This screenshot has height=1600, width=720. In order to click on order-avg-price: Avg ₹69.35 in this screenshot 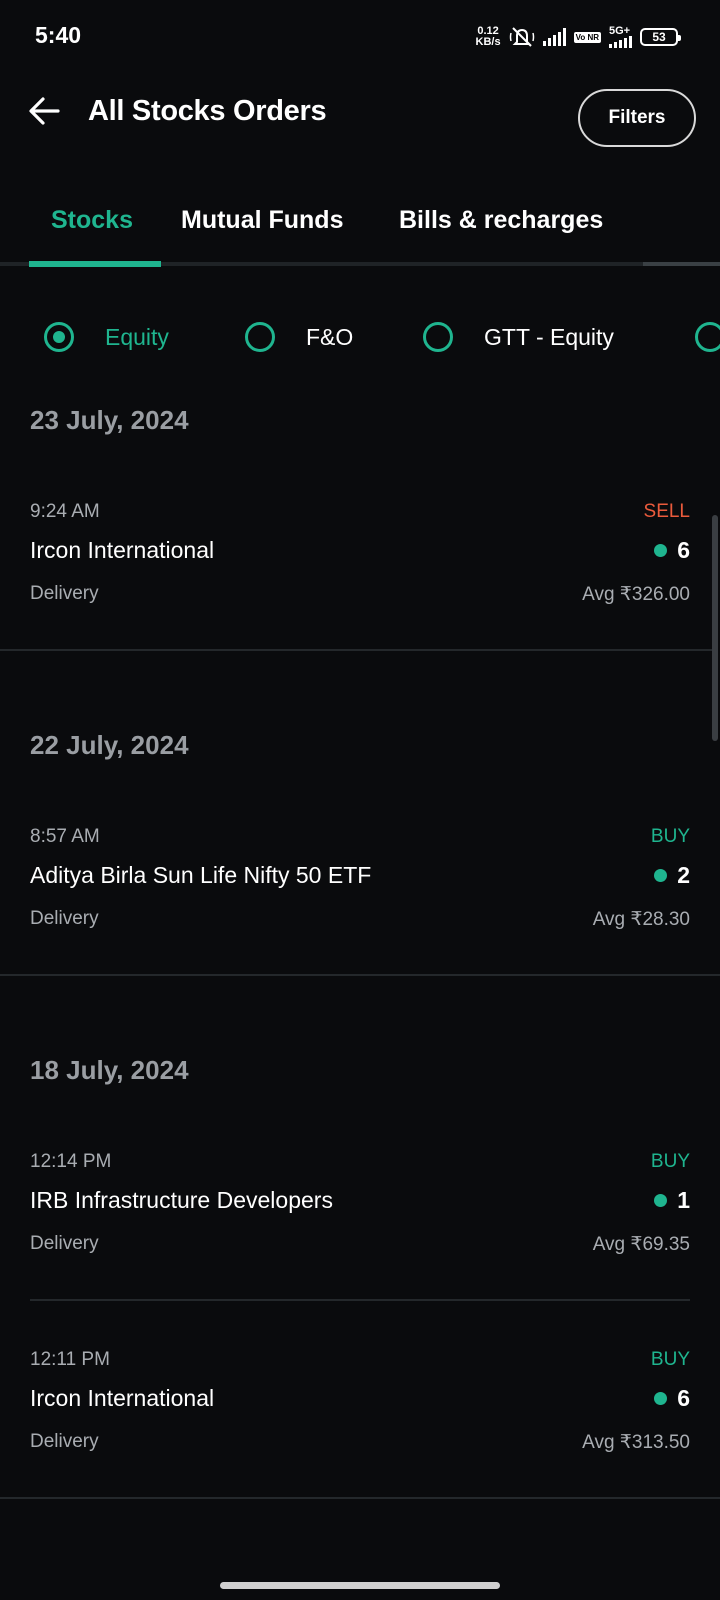, I will do `click(641, 1244)`.